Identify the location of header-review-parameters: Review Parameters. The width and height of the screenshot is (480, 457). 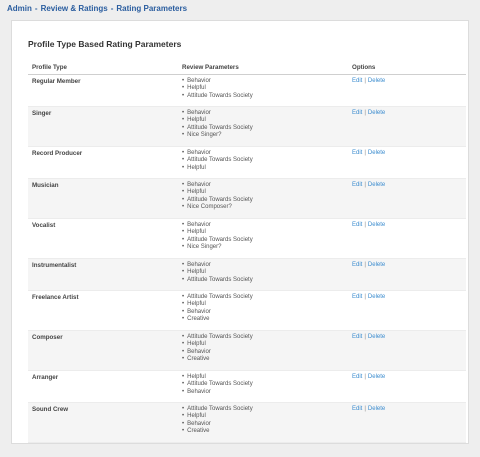
(263, 68).